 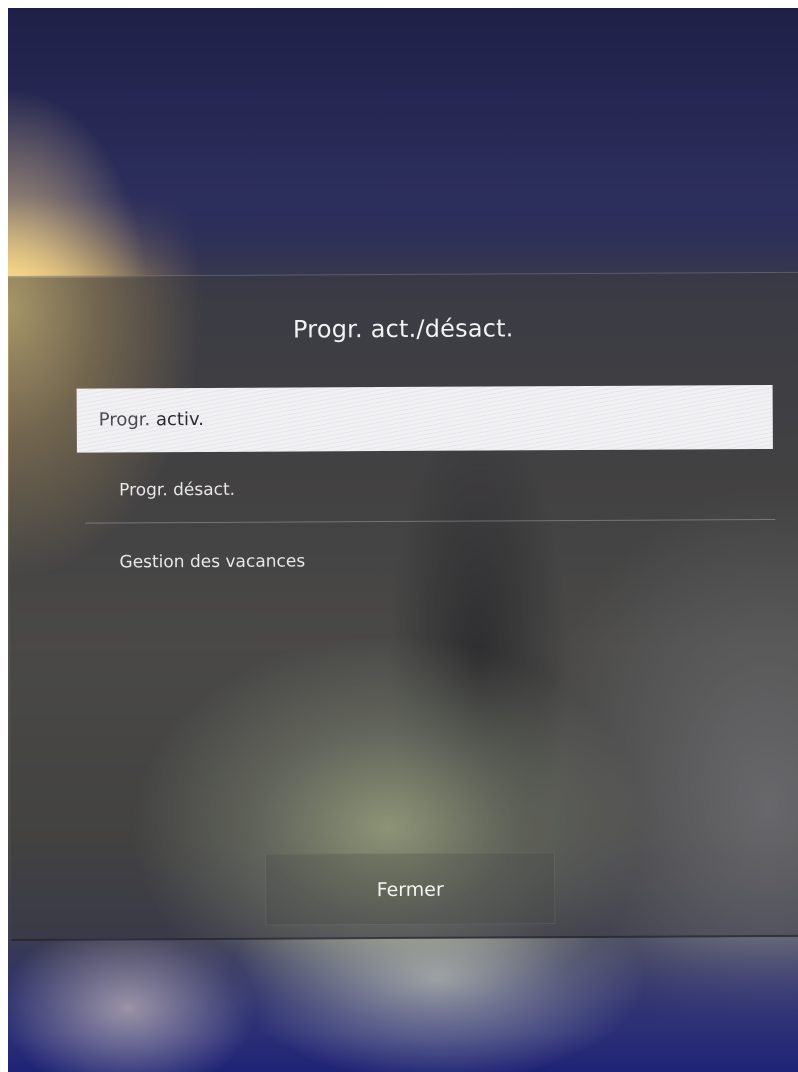 I want to click on menu-item-label: activ., so click(x=179, y=419).